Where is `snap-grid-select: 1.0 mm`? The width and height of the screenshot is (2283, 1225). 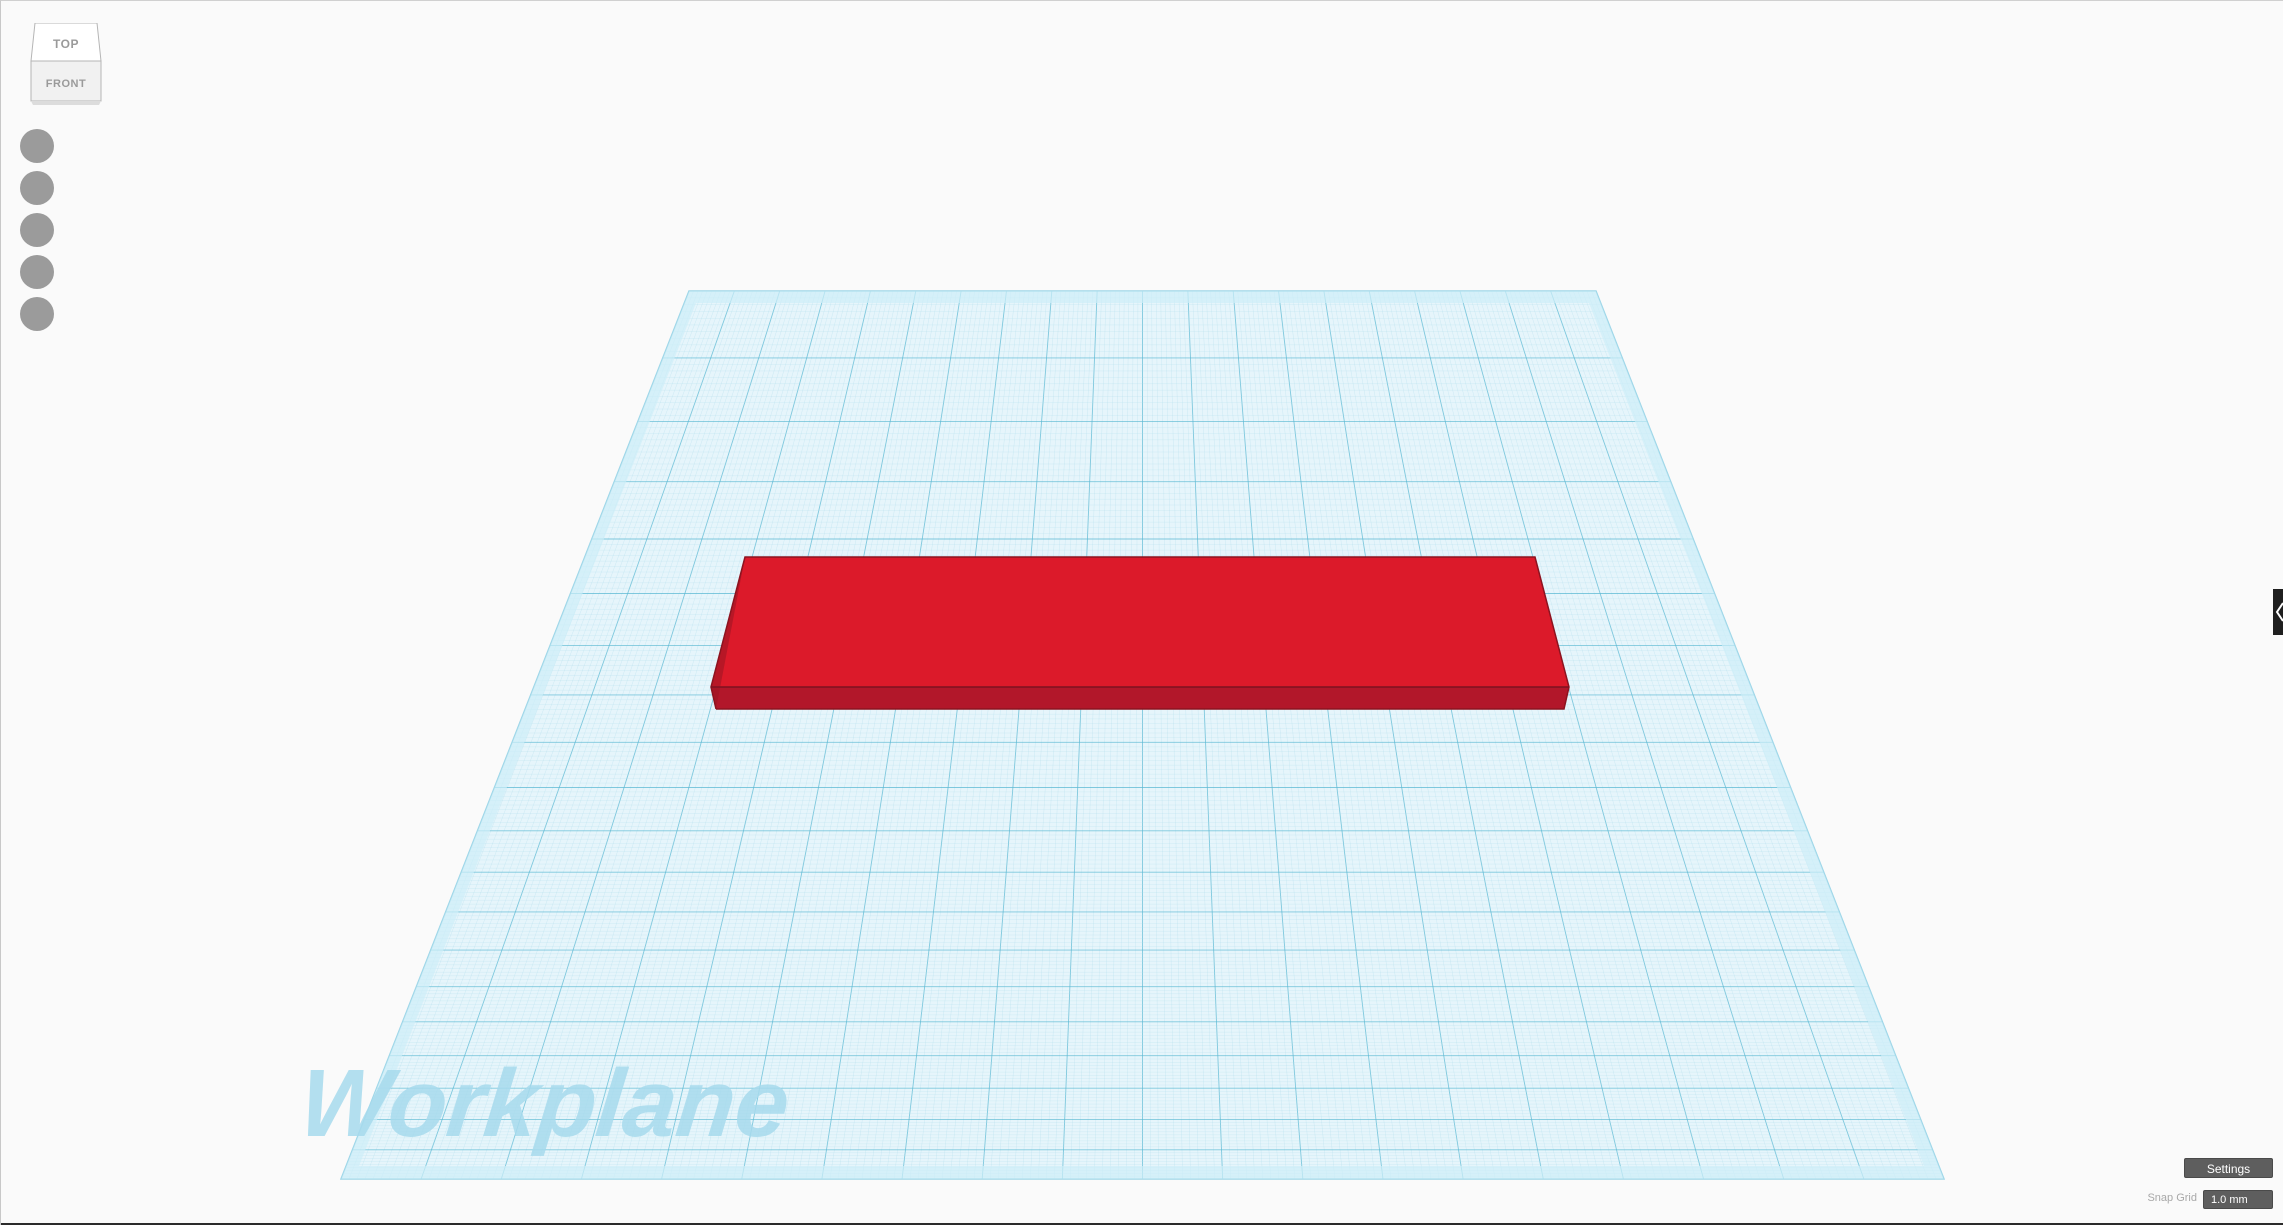
snap-grid-select: 1.0 mm is located at coordinates (2238, 1199).